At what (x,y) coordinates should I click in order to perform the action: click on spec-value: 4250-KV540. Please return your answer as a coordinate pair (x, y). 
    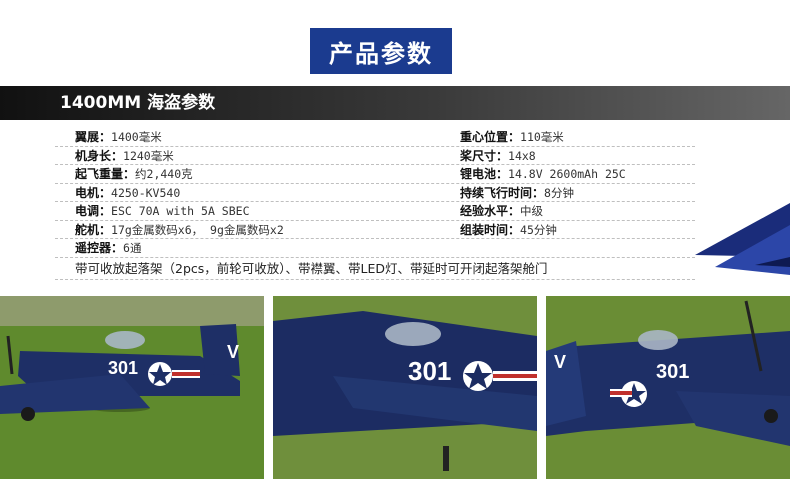
    Looking at the image, I should click on (146, 192).